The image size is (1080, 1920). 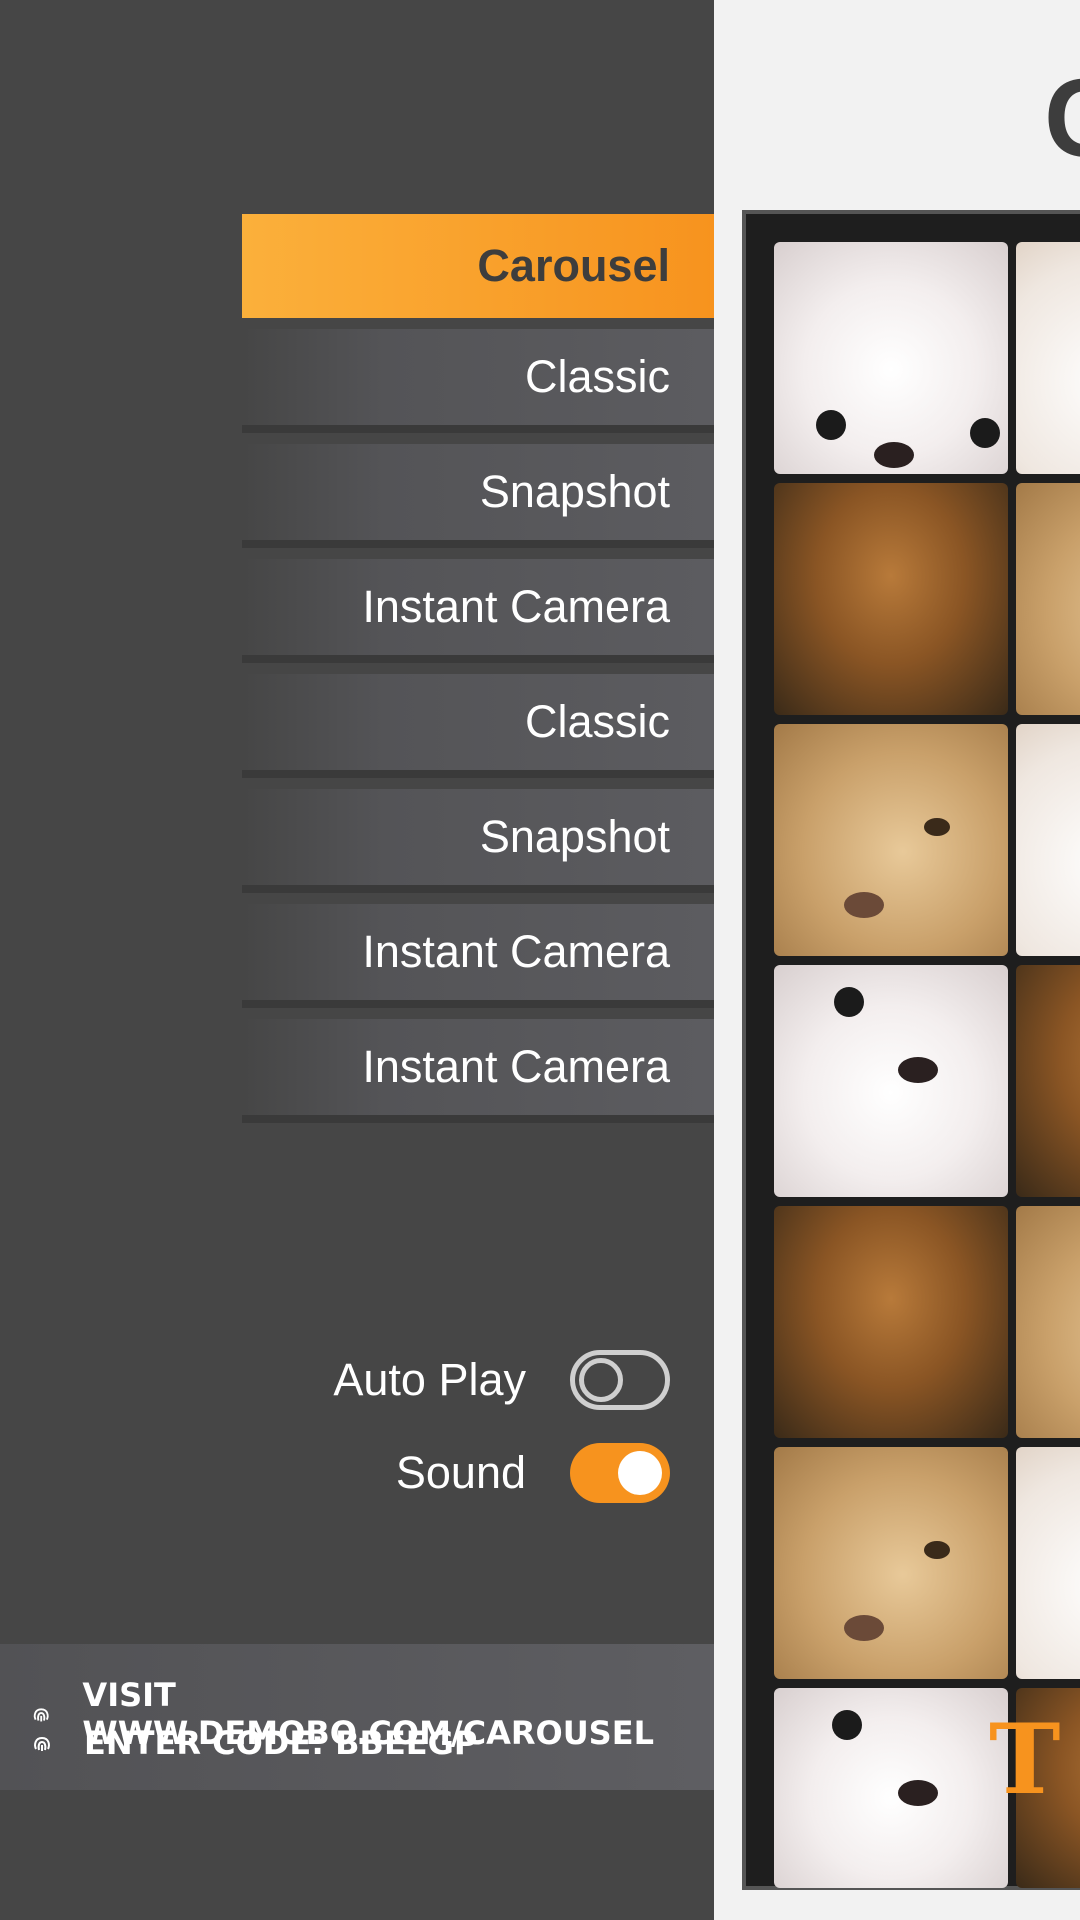 I want to click on brand-logo: T, so click(x=1025, y=1759).